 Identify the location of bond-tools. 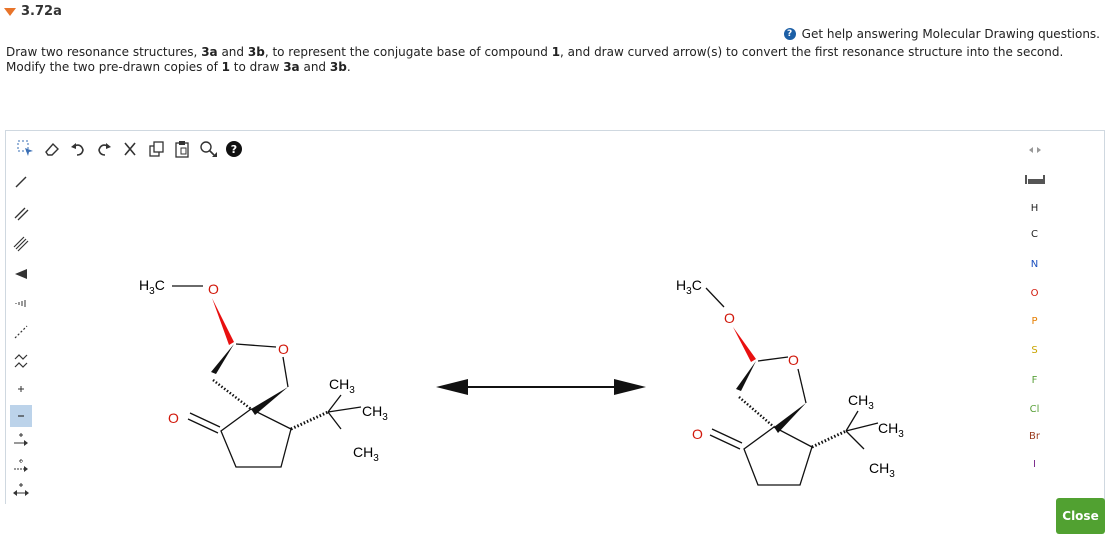
(21, 335).